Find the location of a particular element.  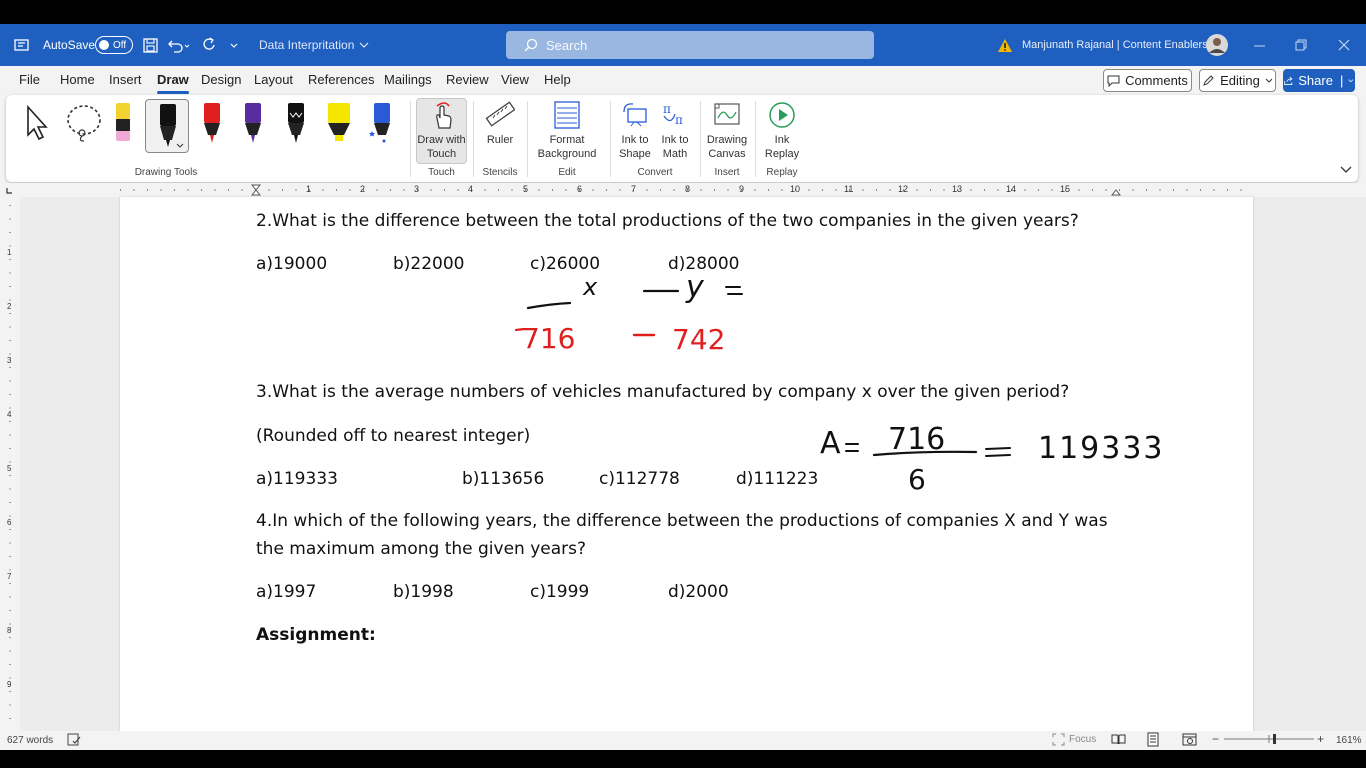

ink-to-shape-line1: Ink to is located at coordinates (635, 140).